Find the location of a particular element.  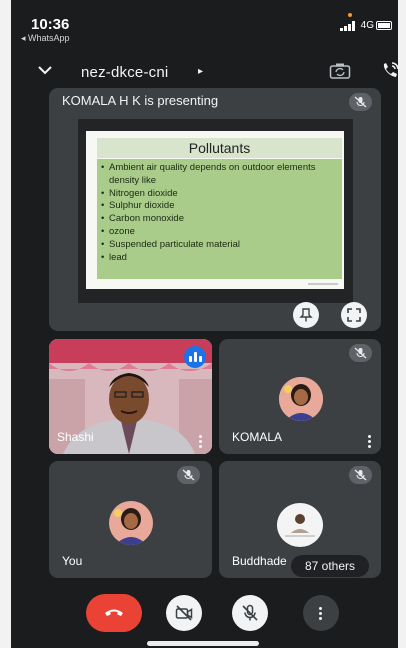

status-bar: 10:36 ◂ WhatsApp 4G is located at coordinates (204, 24).